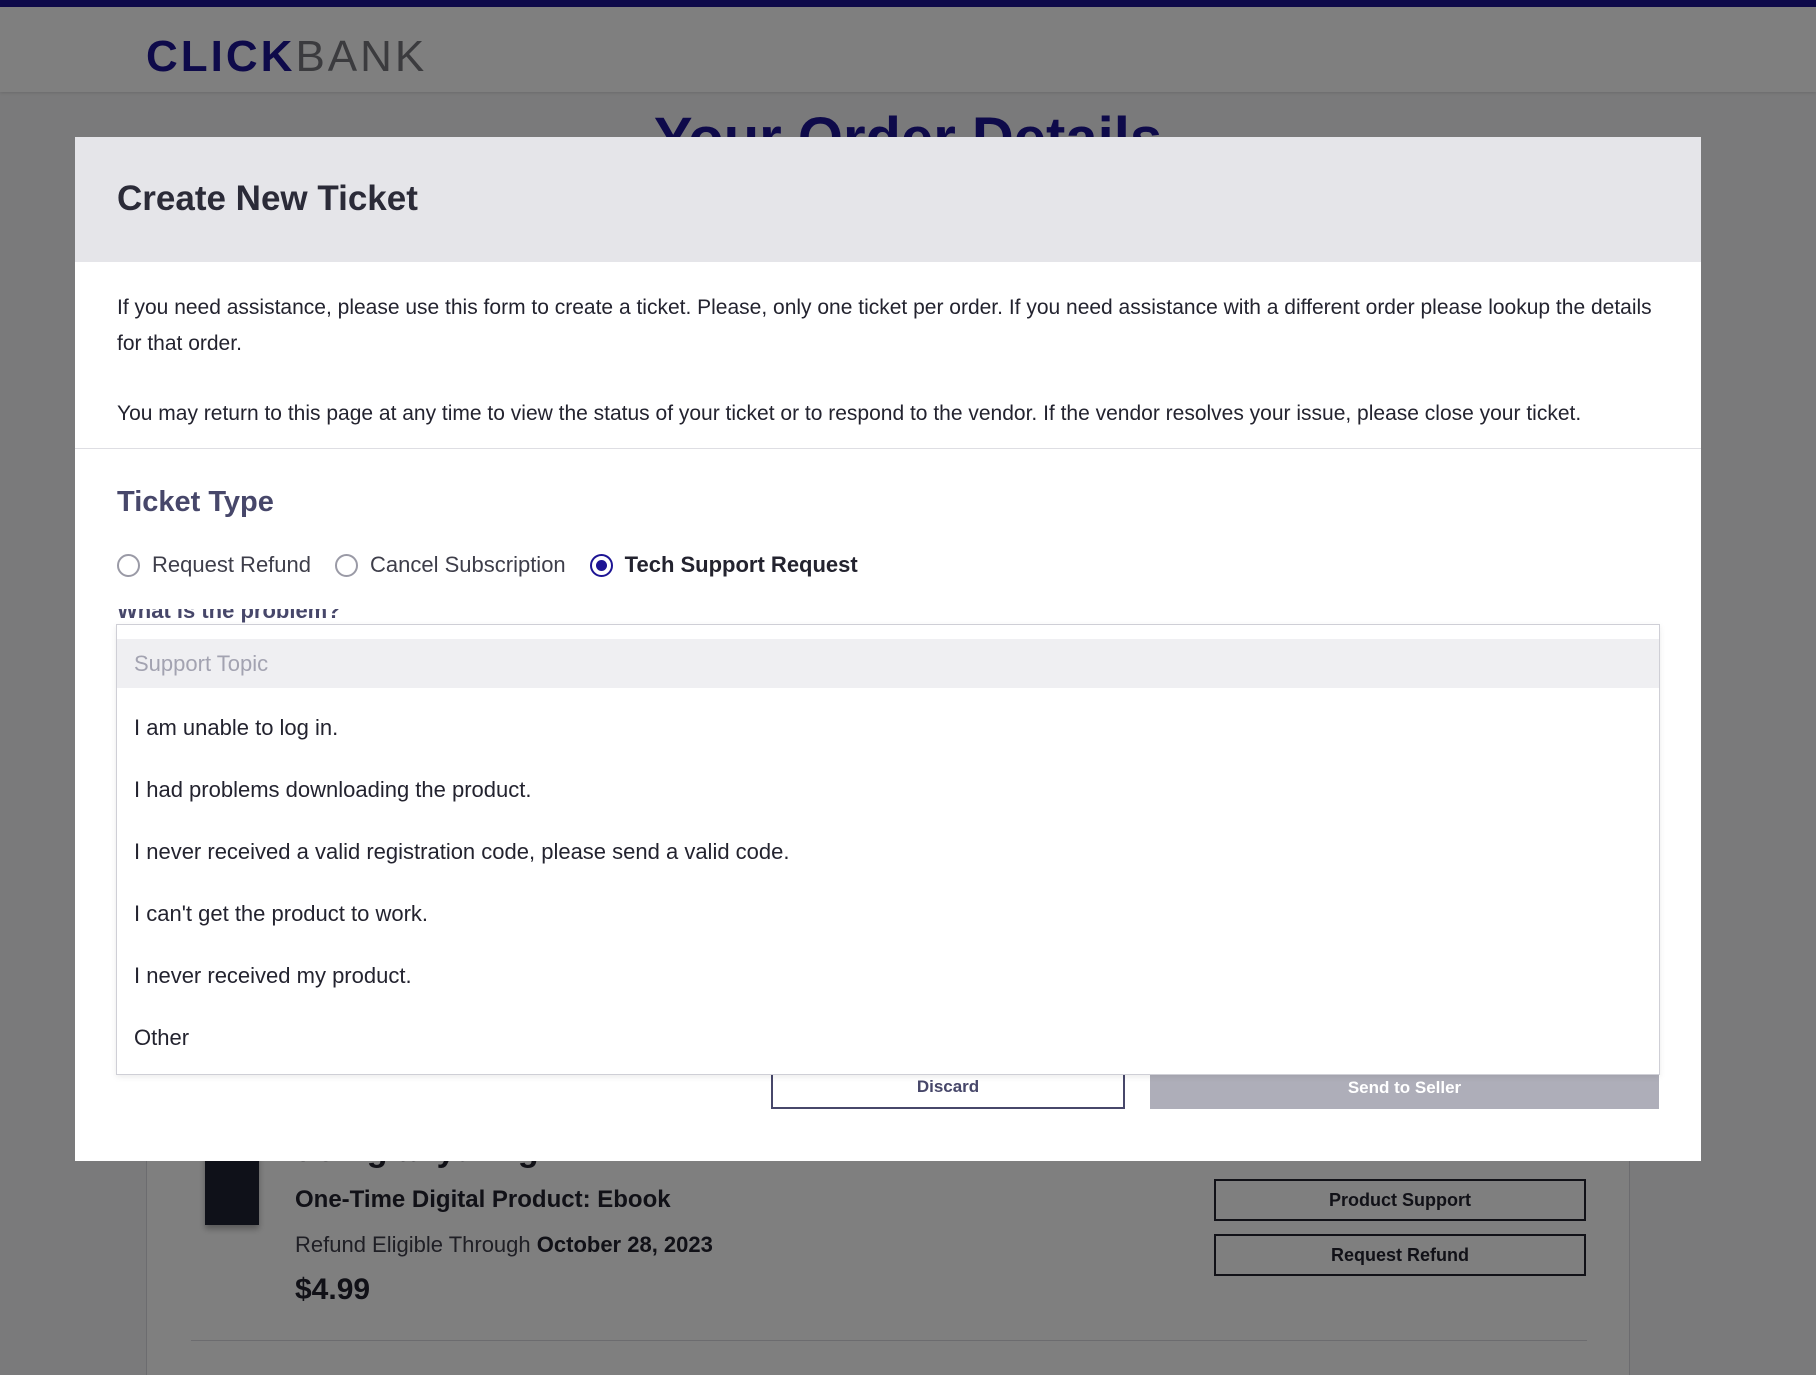  I want to click on problem-question-text: What is the problem?, so click(229, 616).